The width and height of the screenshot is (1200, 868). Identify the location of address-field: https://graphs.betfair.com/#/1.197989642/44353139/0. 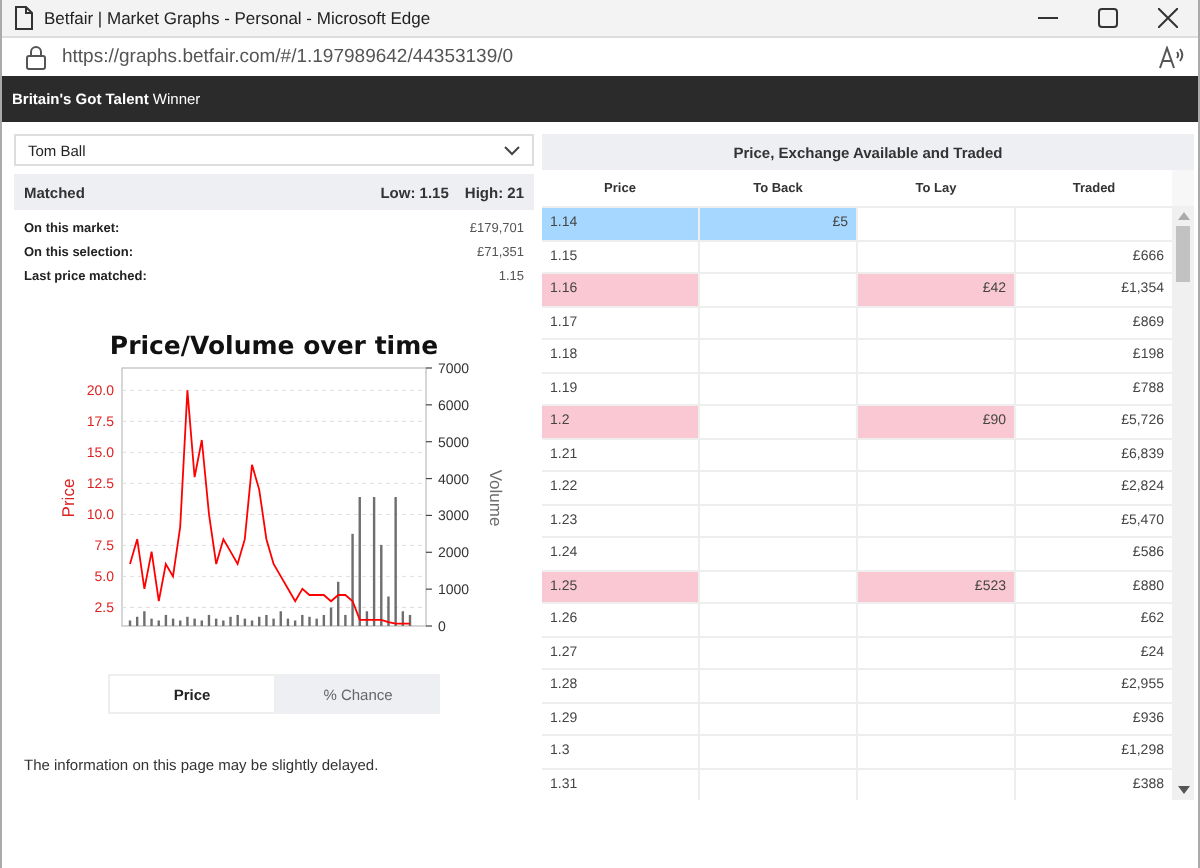
(602, 57).